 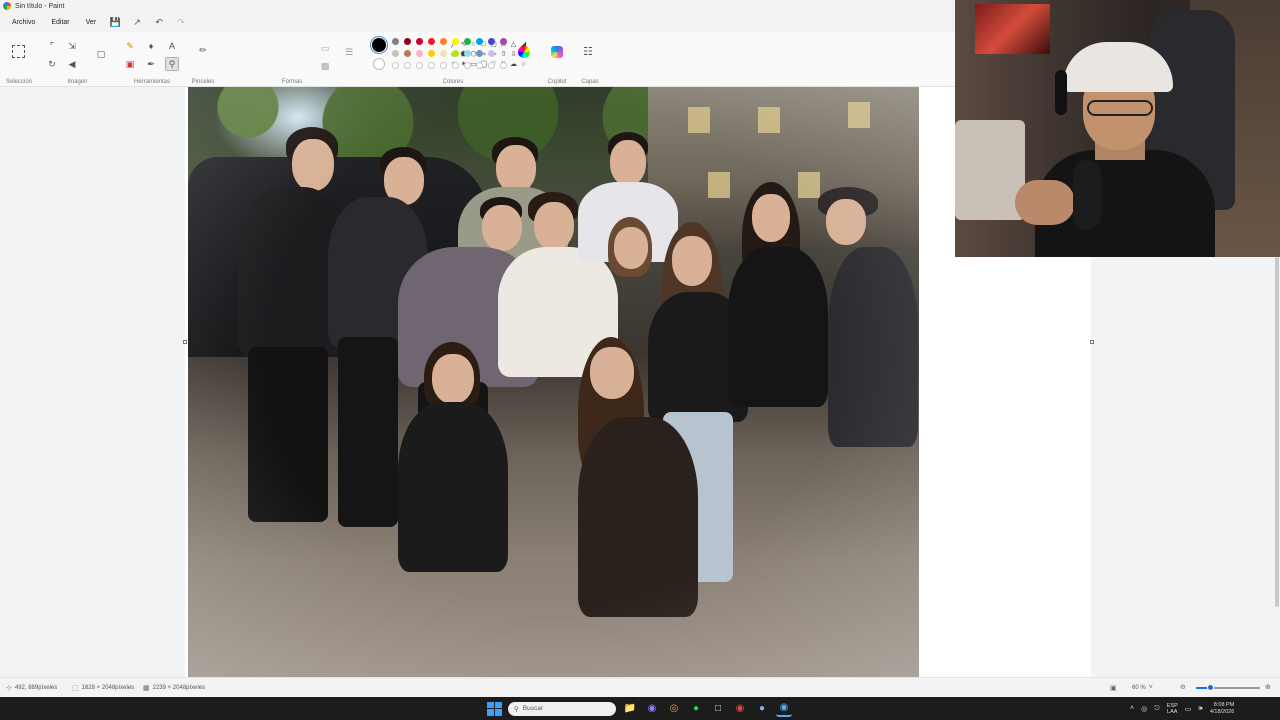 I want to click on share-icon: ↗, so click(x=137, y=22).